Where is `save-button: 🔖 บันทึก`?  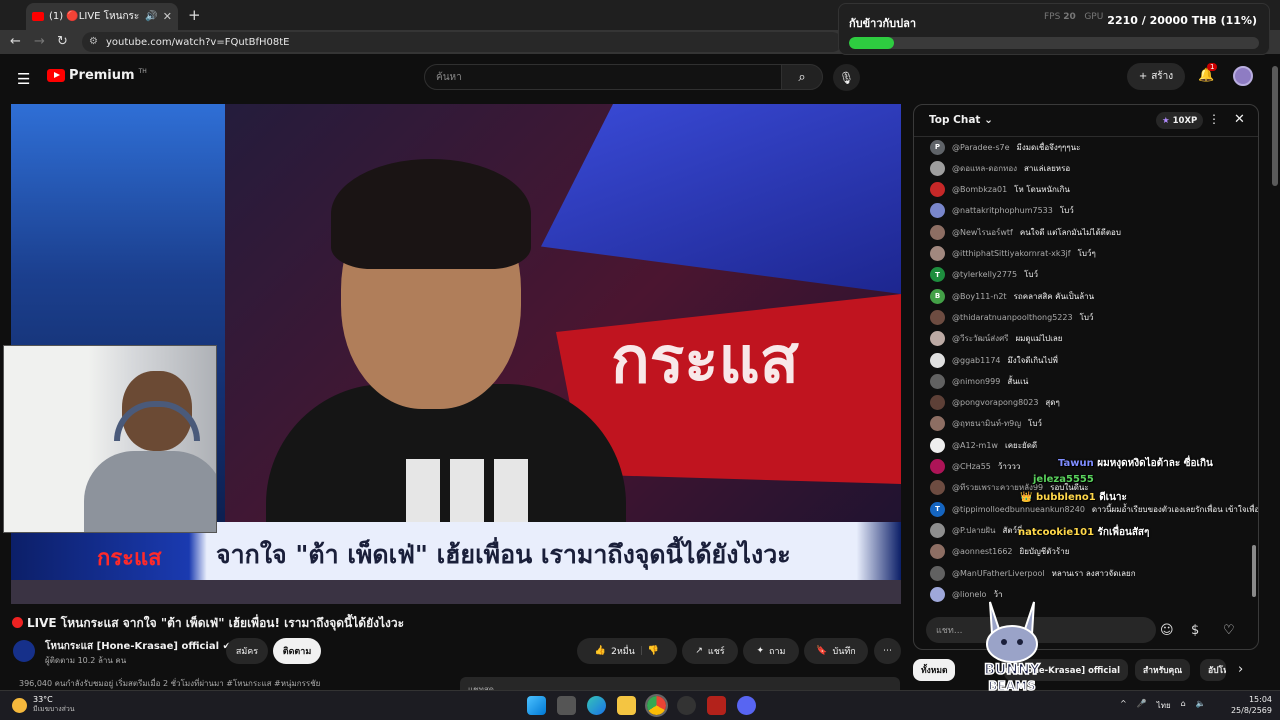 save-button: 🔖 บันทึก is located at coordinates (836, 651).